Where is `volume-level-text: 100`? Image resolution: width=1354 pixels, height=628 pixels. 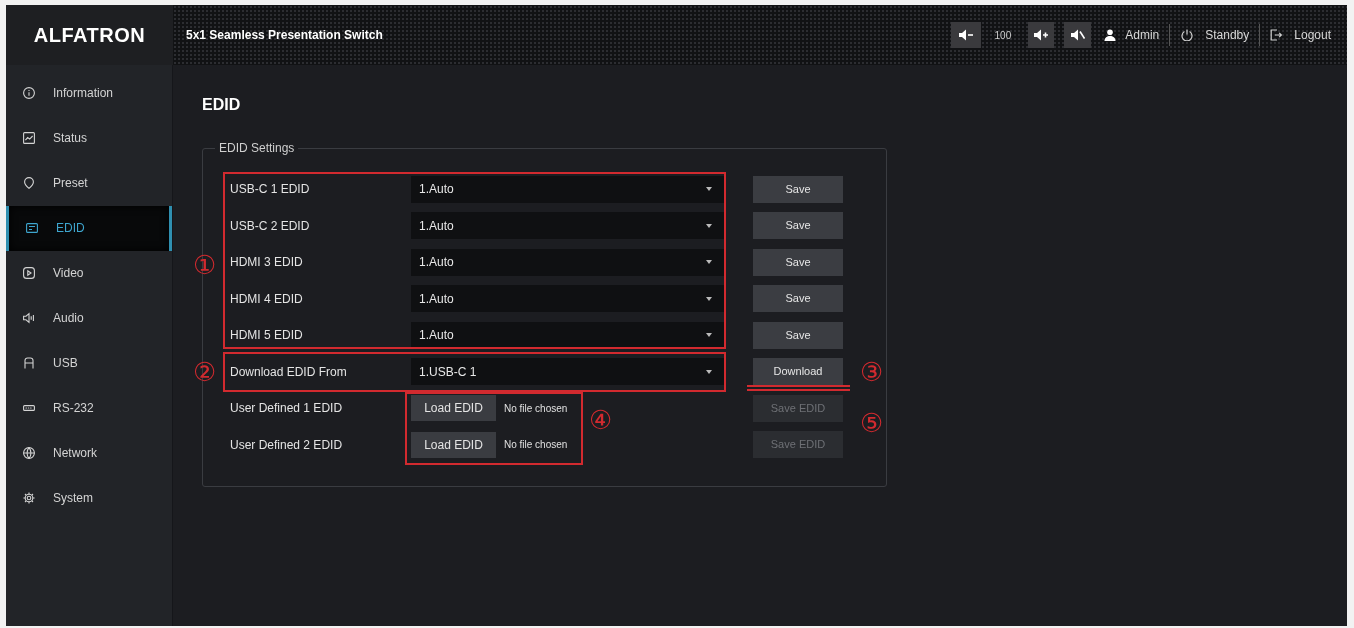 volume-level-text: 100 is located at coordinates (1003, 35).